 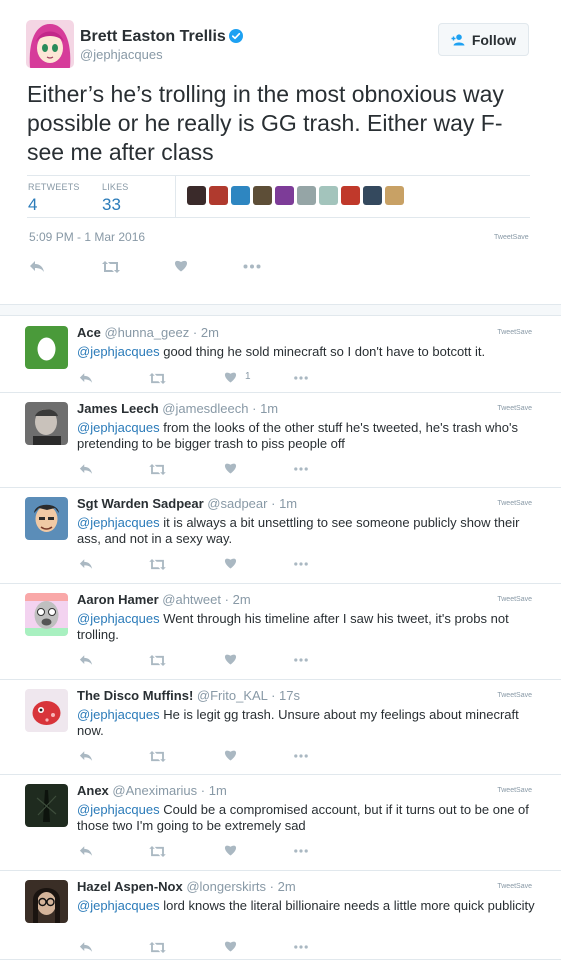 What do you see at coordinates (121, 54) in the screenshot?
I see `author-handle: @jephjacques` at bounding box center [121, 54].